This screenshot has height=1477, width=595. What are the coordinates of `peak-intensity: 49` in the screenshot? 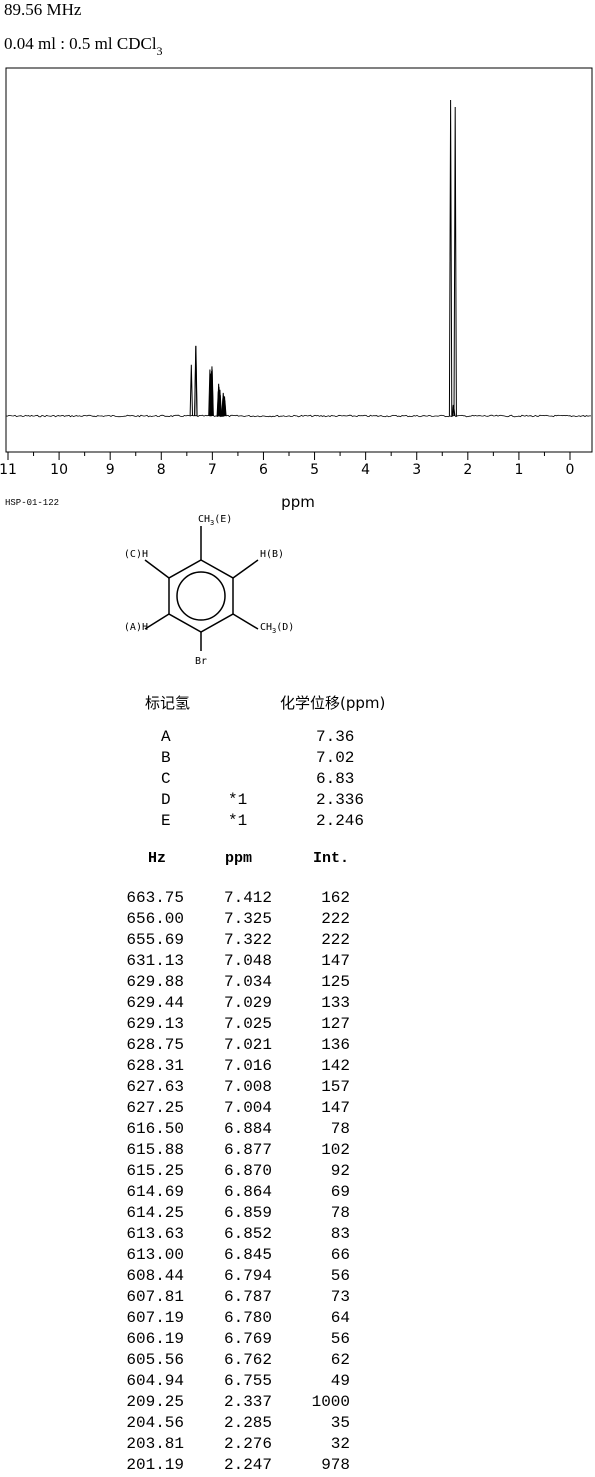 It's located at (340, 1381).